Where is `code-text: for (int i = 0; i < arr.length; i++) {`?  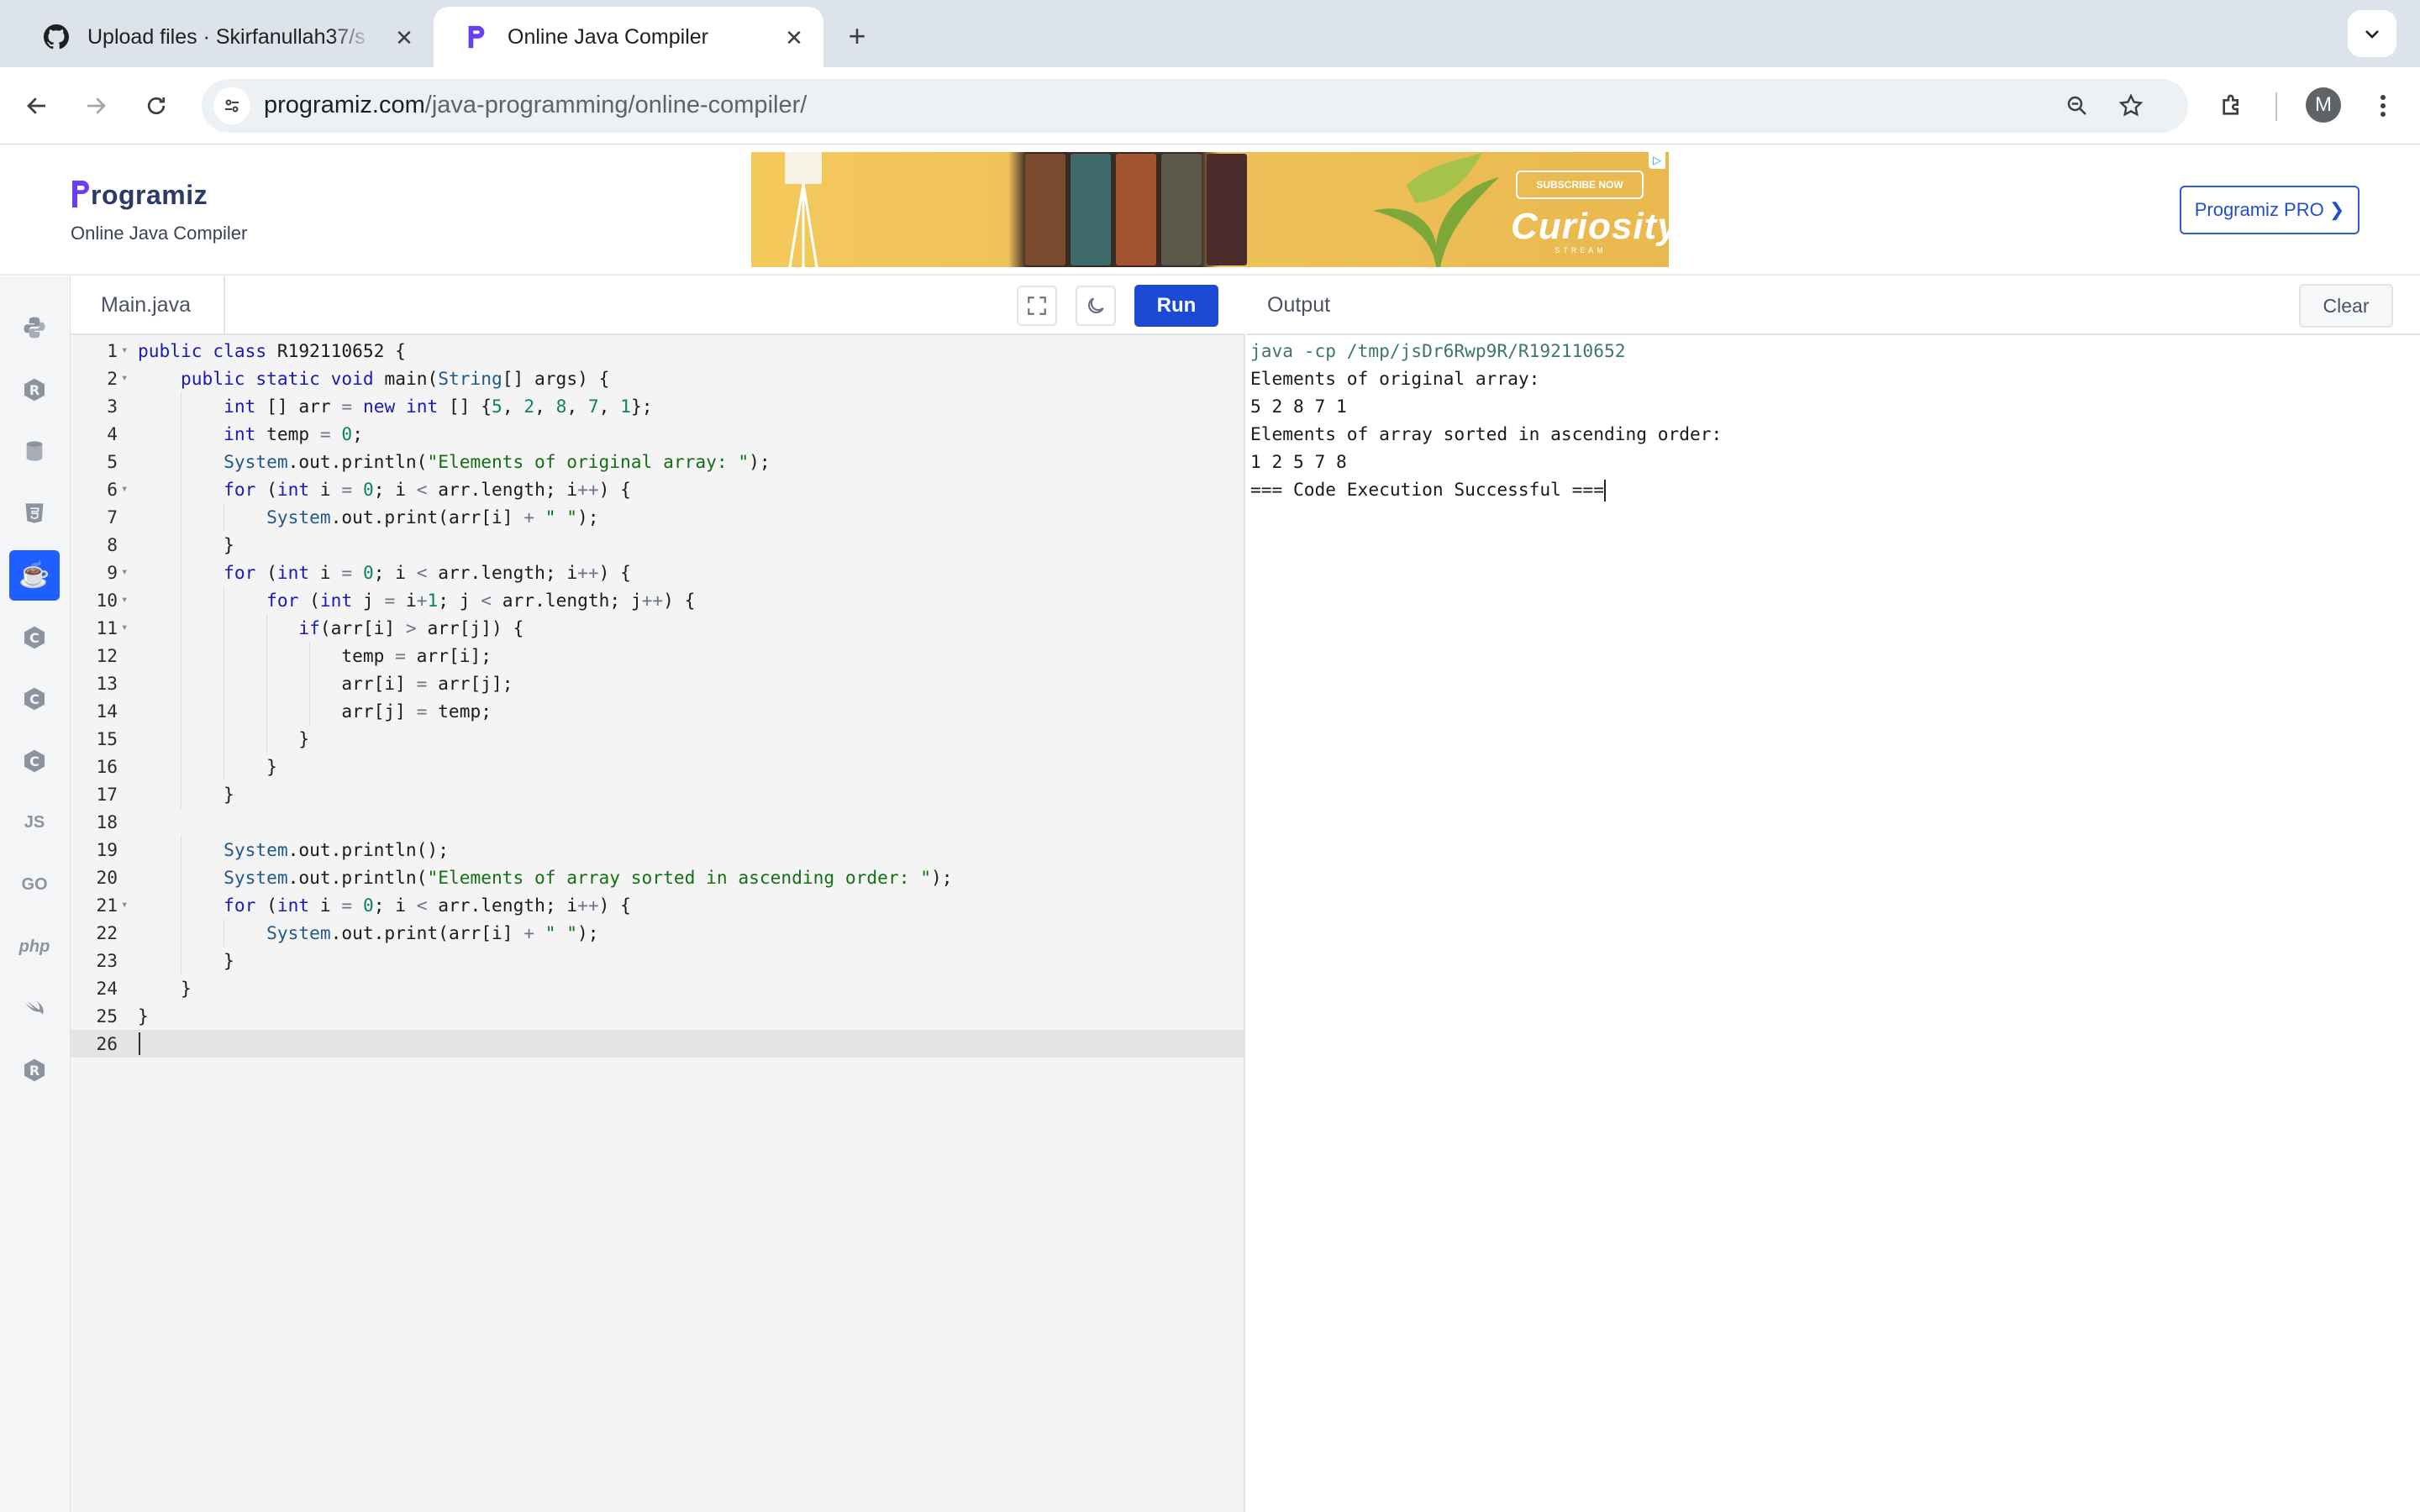 code-text: for (int i = 0; i < arr.length; i++) { is located at coordinates (428, 905).